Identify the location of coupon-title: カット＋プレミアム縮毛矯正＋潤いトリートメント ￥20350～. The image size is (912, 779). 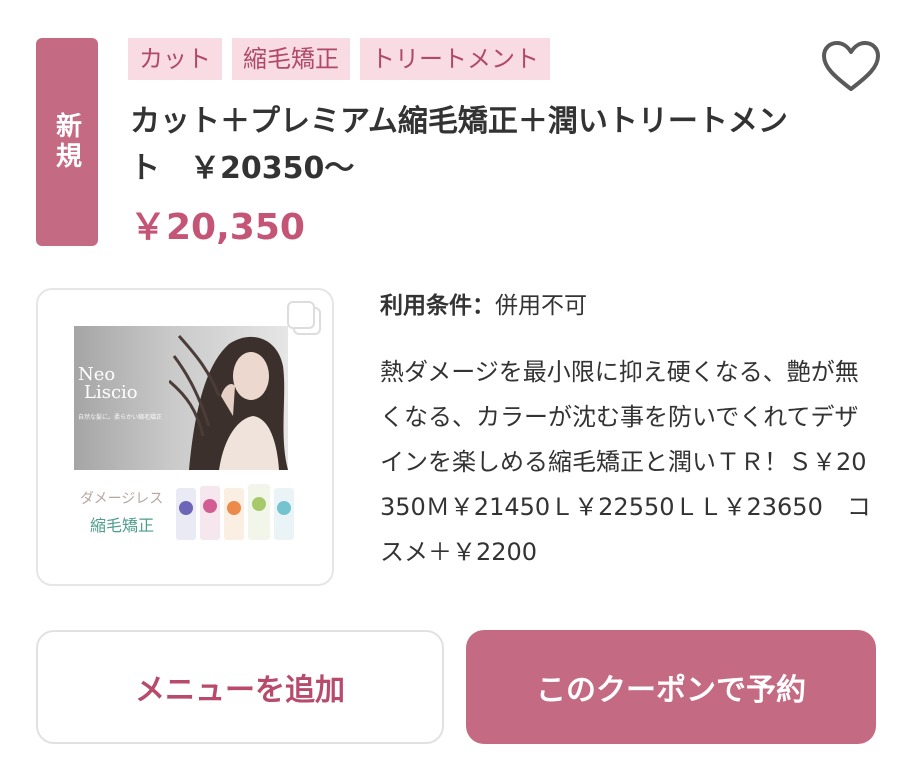
(459, 145).